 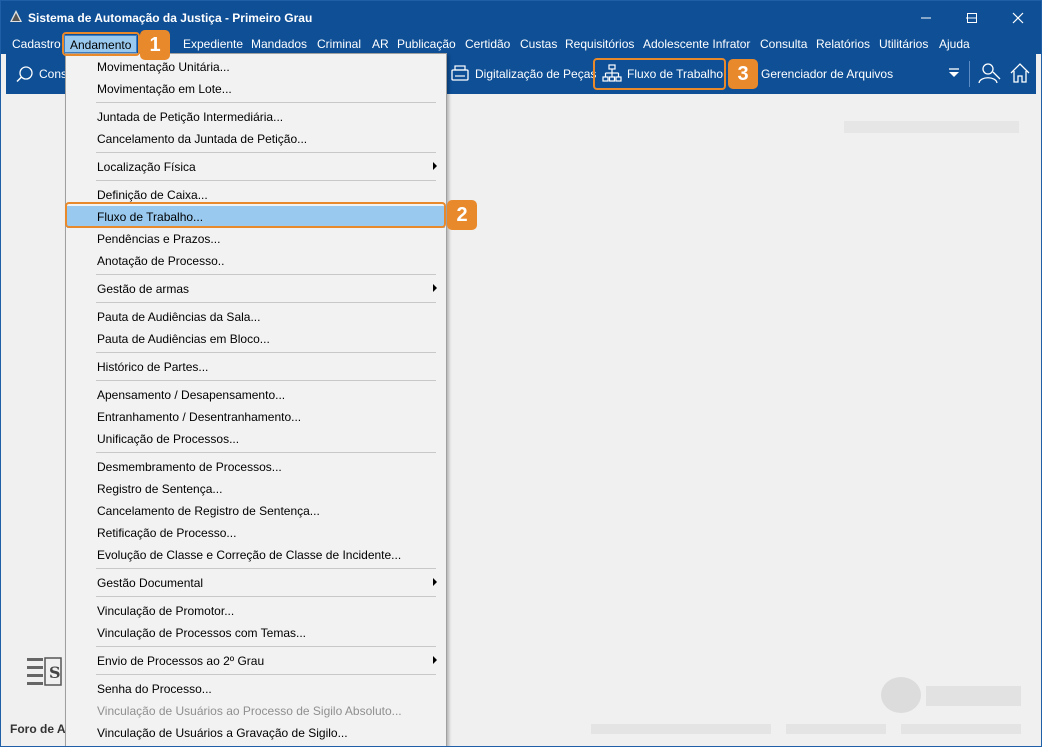 I want to click on step-badge-1: 1, so click(x=155, y=45).